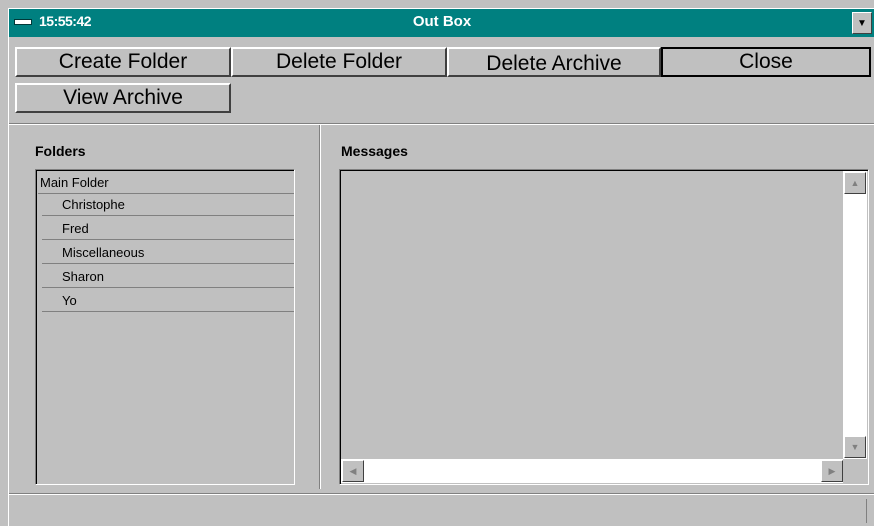 The height and width of the screenshot is (526, 874). I want to click on dropdown-arrow-icon: ▼, so click(862, 23).